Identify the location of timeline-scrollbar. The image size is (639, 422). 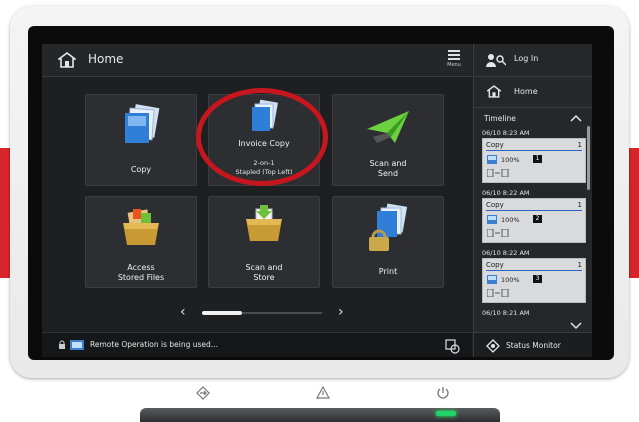
(588, 158).